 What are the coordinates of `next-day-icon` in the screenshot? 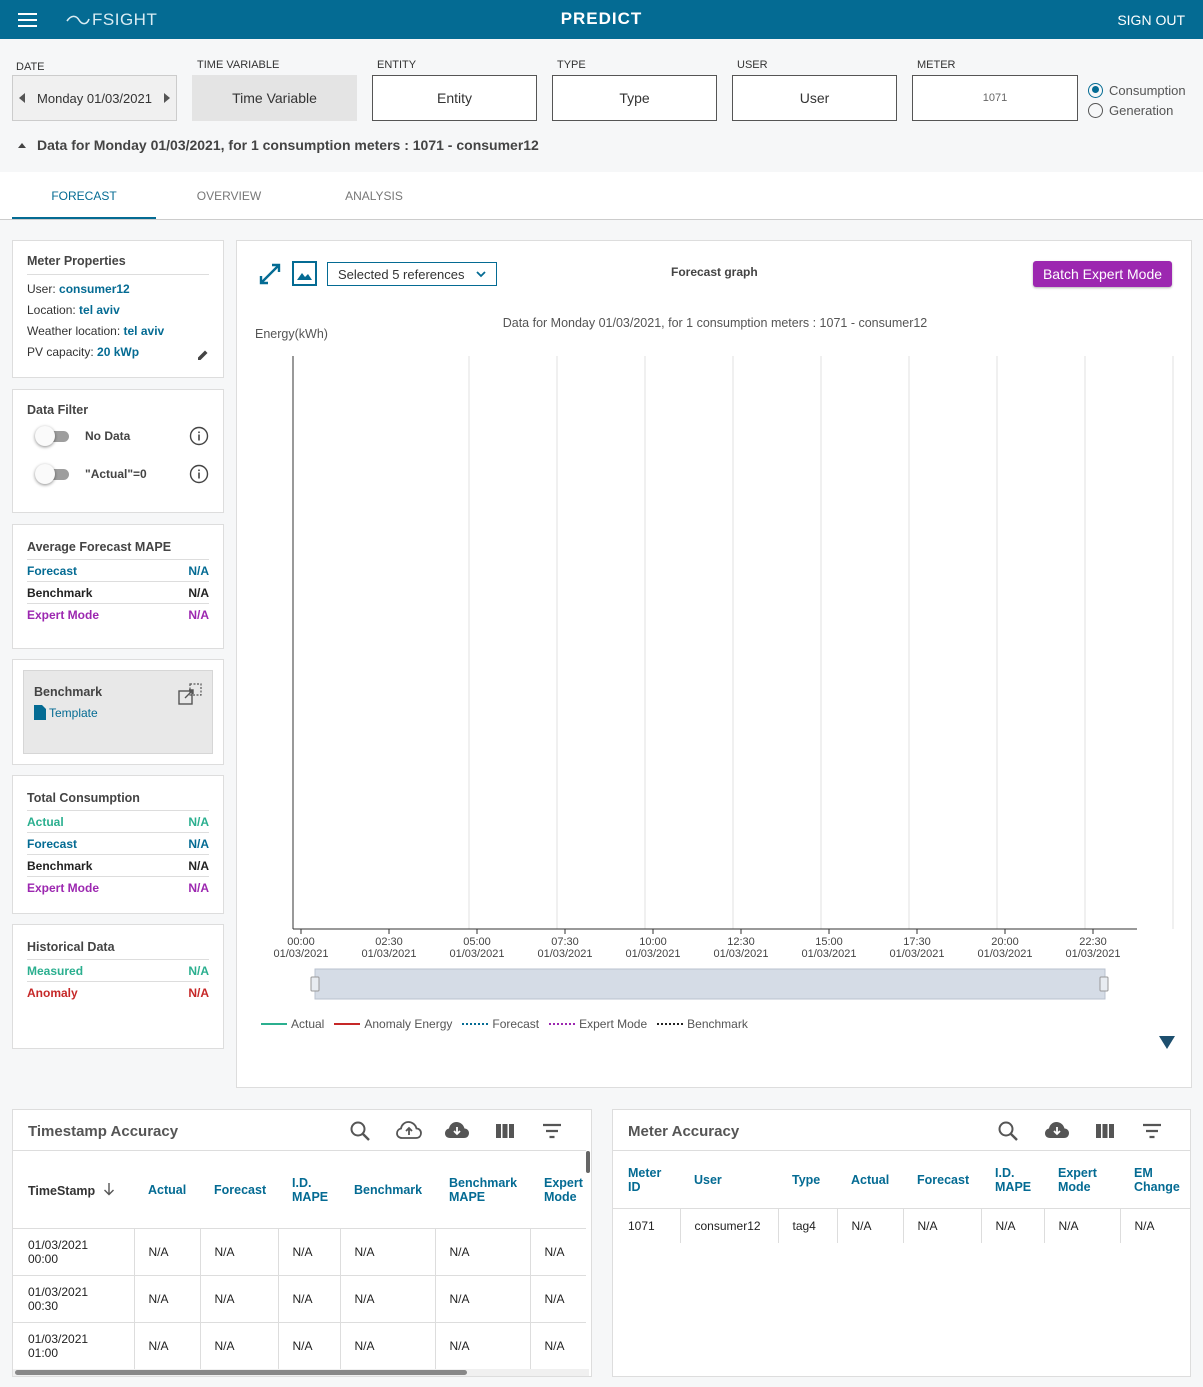 It's located at (167, 98).